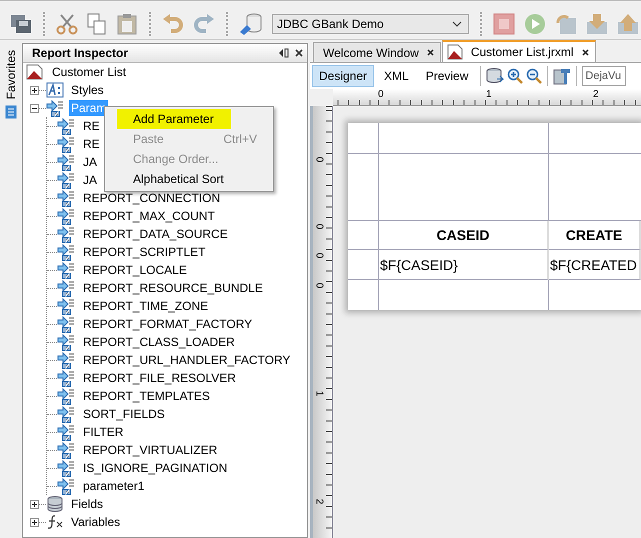 The width and height of the screenshot is (641, 538). I want to click on menu-item: Alphabetical Sort, so click(189, 179).